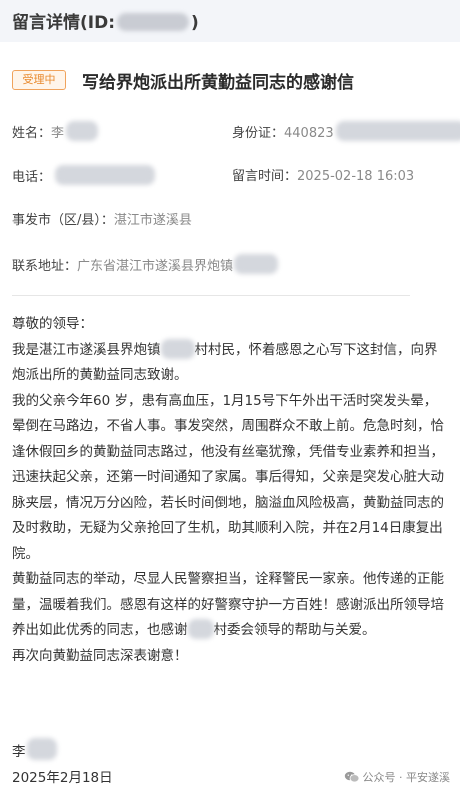  What do you see at coordinates (52, 324) in the screenshot?
I see `letter-greeting: 尊敬的领导：` at bounding box center [52, 324].